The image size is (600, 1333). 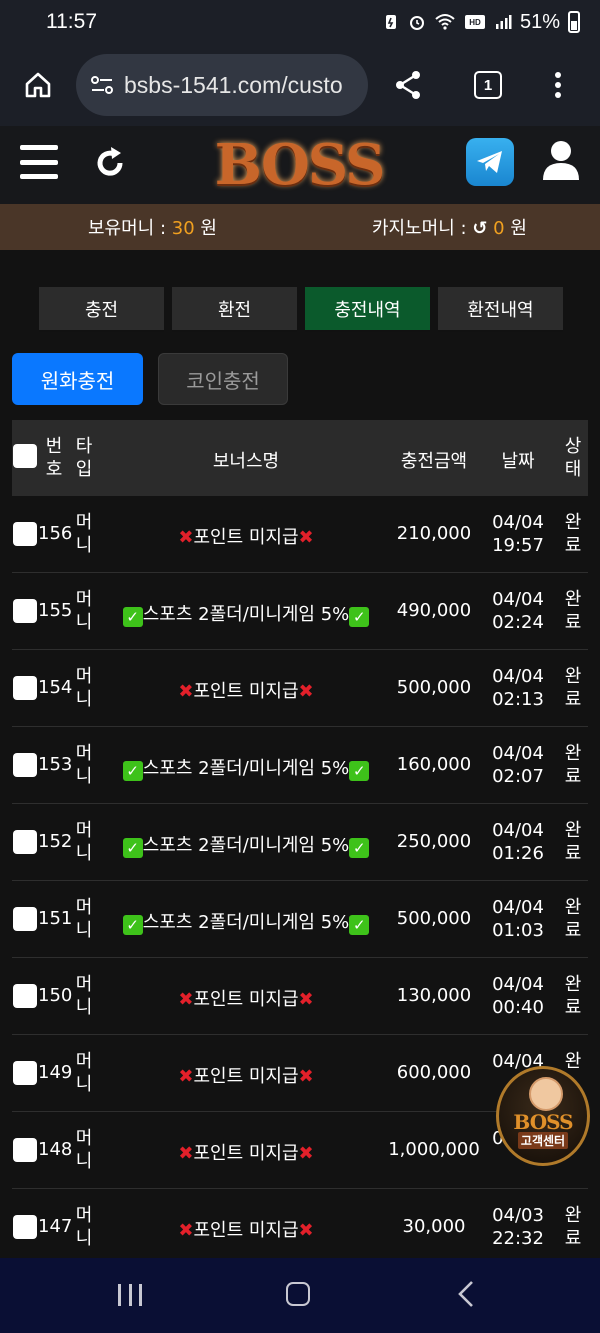 What do you see at coordinates (434, 995) in the screenshot?
I see `row-amount: 130,000` at bounding box center [434, 995].